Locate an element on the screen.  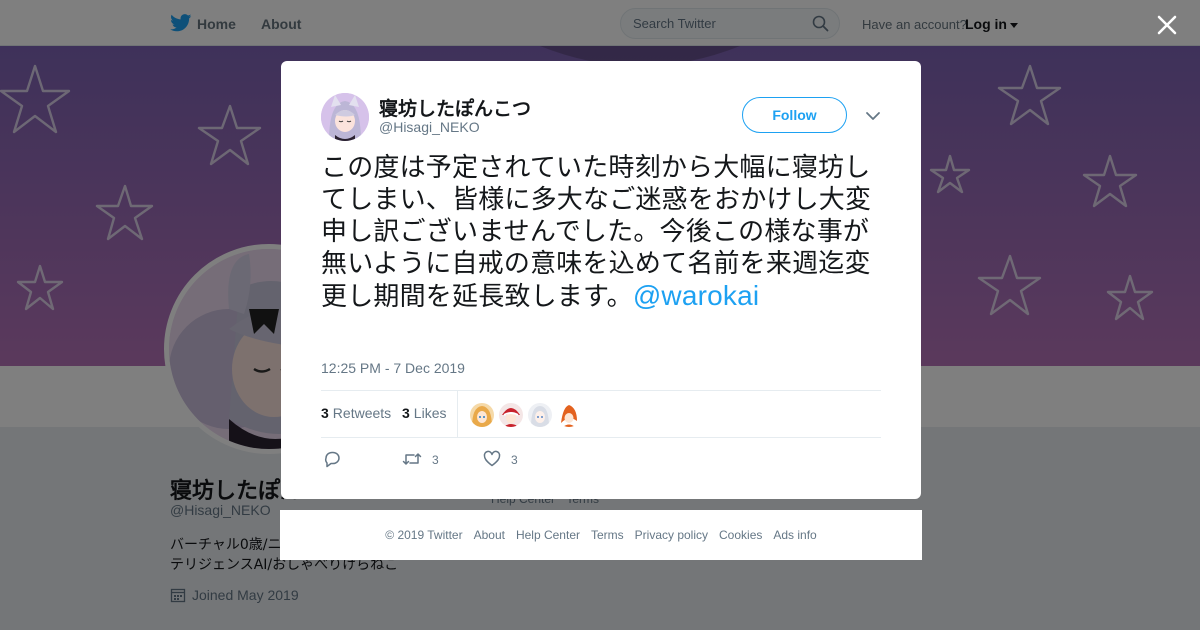
chevron-down-icon is located at coordinates (873, 115).